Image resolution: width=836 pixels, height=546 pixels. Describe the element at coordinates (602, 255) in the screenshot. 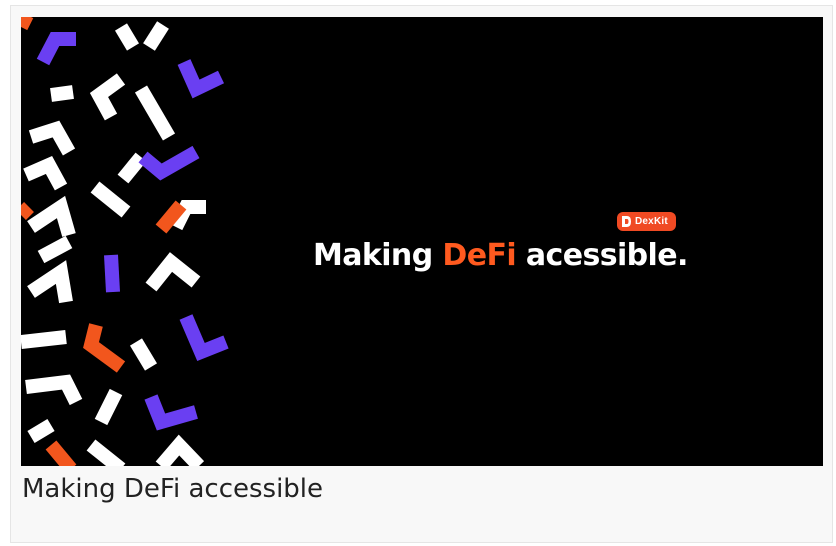

I see `headline-text-end: acessible.` at that location.